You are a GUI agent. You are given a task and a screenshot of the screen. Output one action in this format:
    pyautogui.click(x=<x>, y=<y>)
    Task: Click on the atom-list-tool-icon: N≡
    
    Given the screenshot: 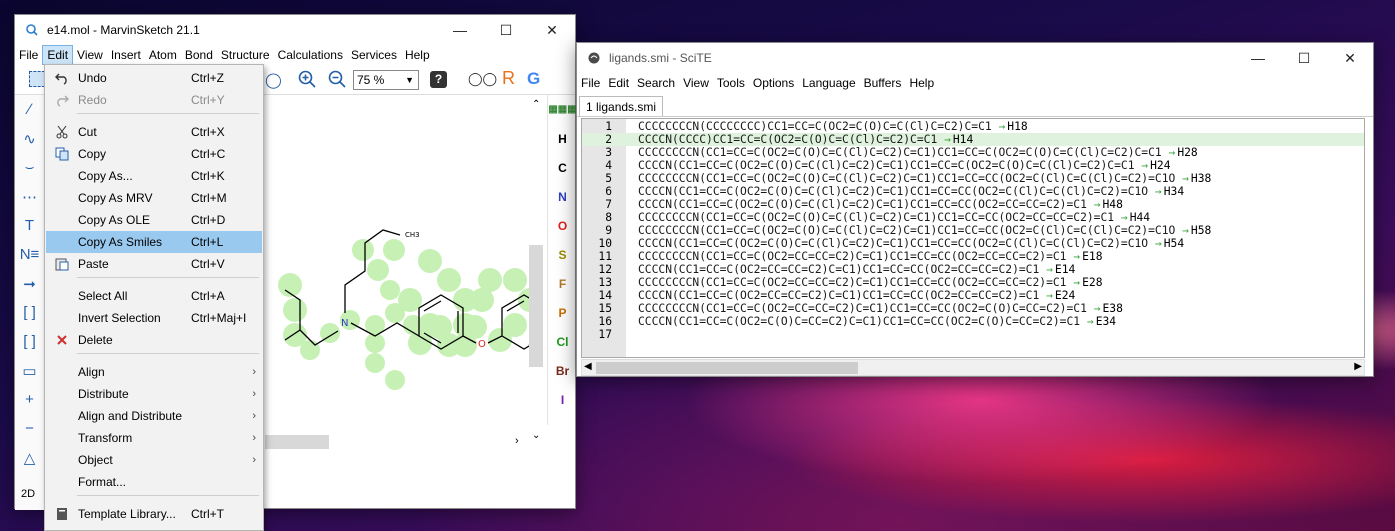 What is the action you would take?
    pyautogui.click(x=29, y=254)
    